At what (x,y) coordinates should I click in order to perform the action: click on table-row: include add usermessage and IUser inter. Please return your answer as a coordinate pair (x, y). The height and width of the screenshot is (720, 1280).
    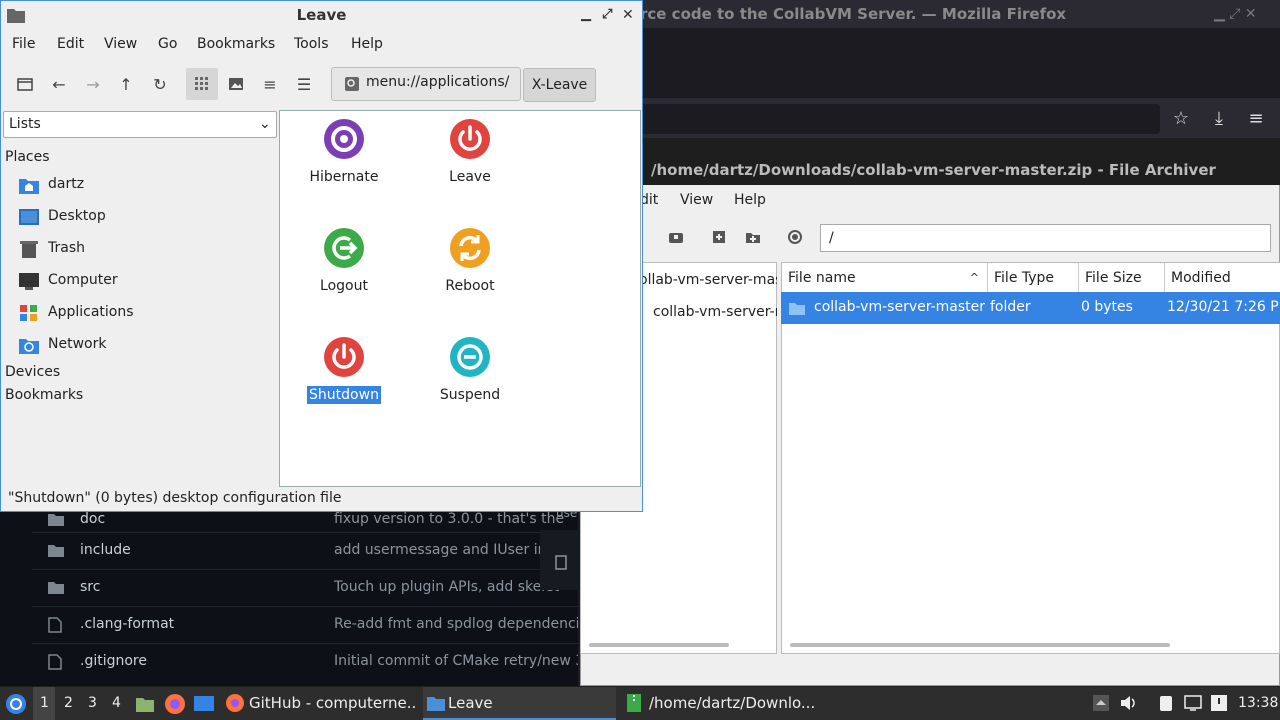
    Looking at the image, I should click on (305, 550).